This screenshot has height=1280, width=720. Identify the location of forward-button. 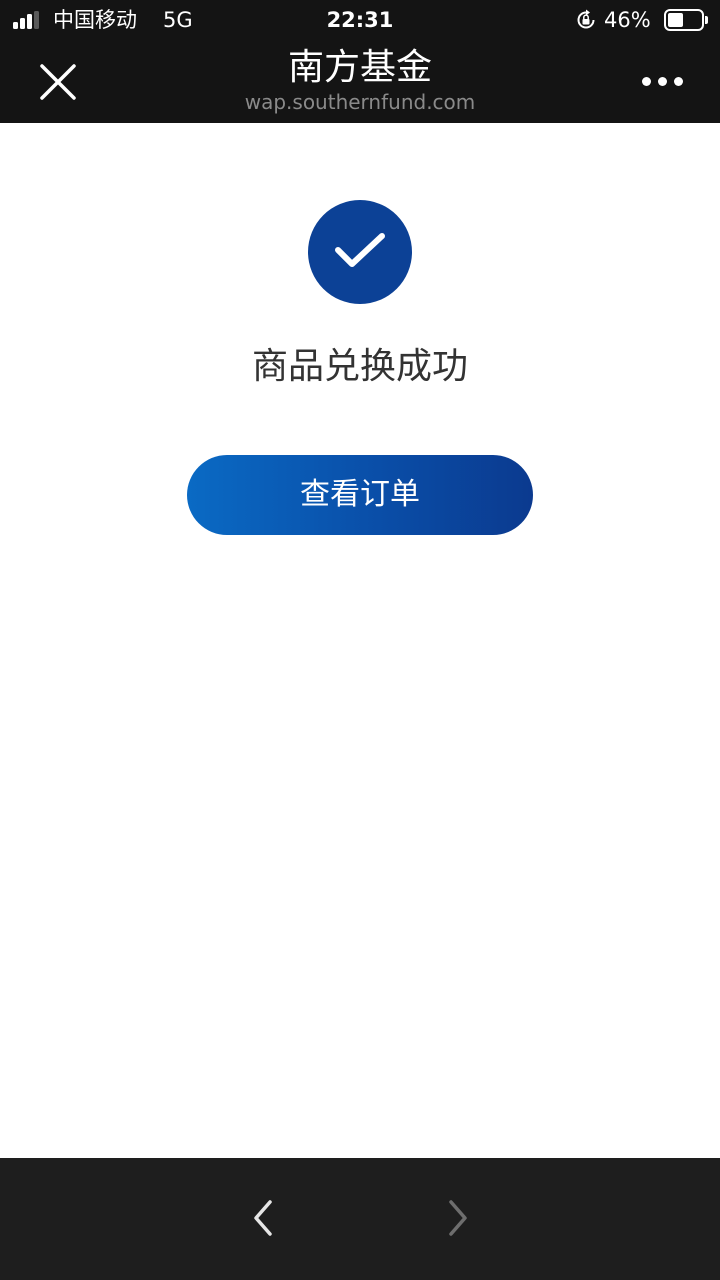
(457, 1218).